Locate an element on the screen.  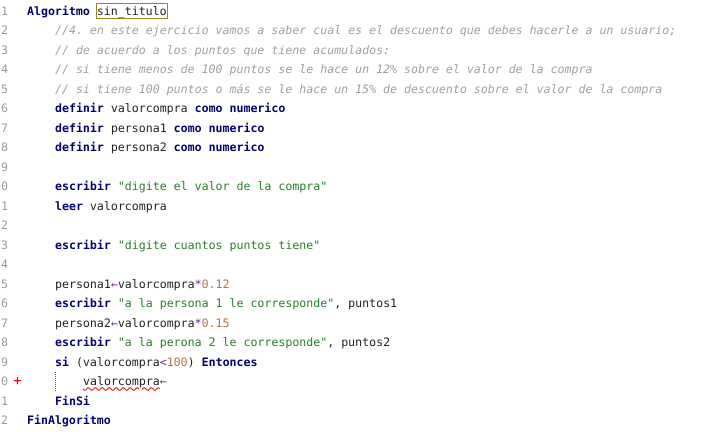
code-line: definir persona2 como numerico is located at coordinates (159, 147).